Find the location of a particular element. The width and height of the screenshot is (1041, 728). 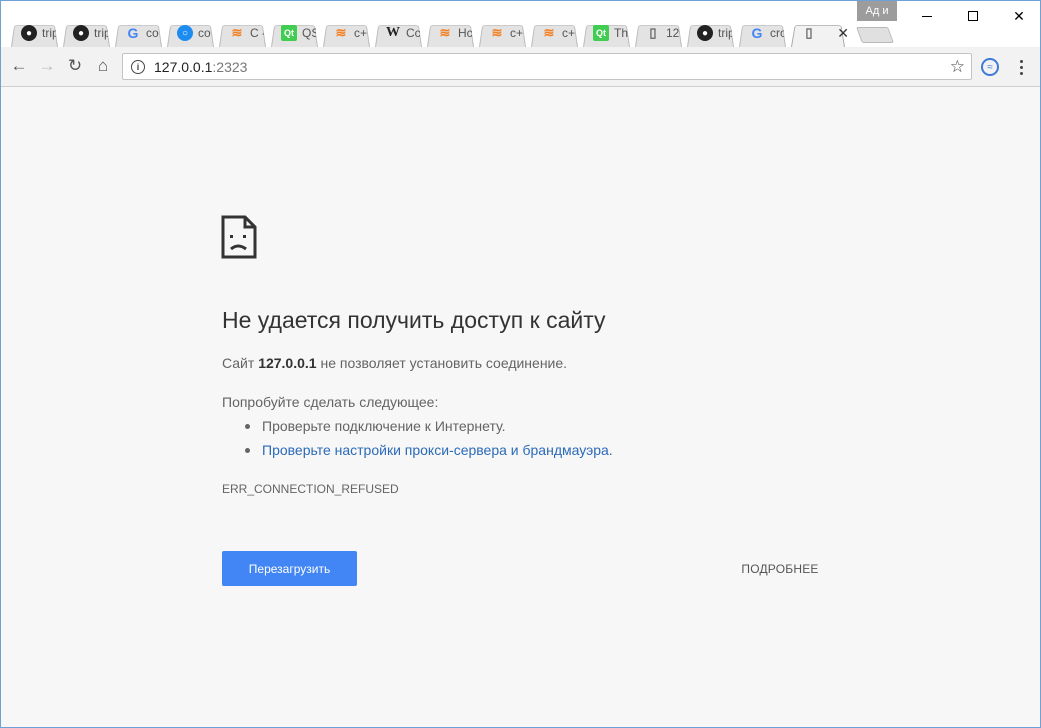

back-button: ← is located at coordinates (19, 66).